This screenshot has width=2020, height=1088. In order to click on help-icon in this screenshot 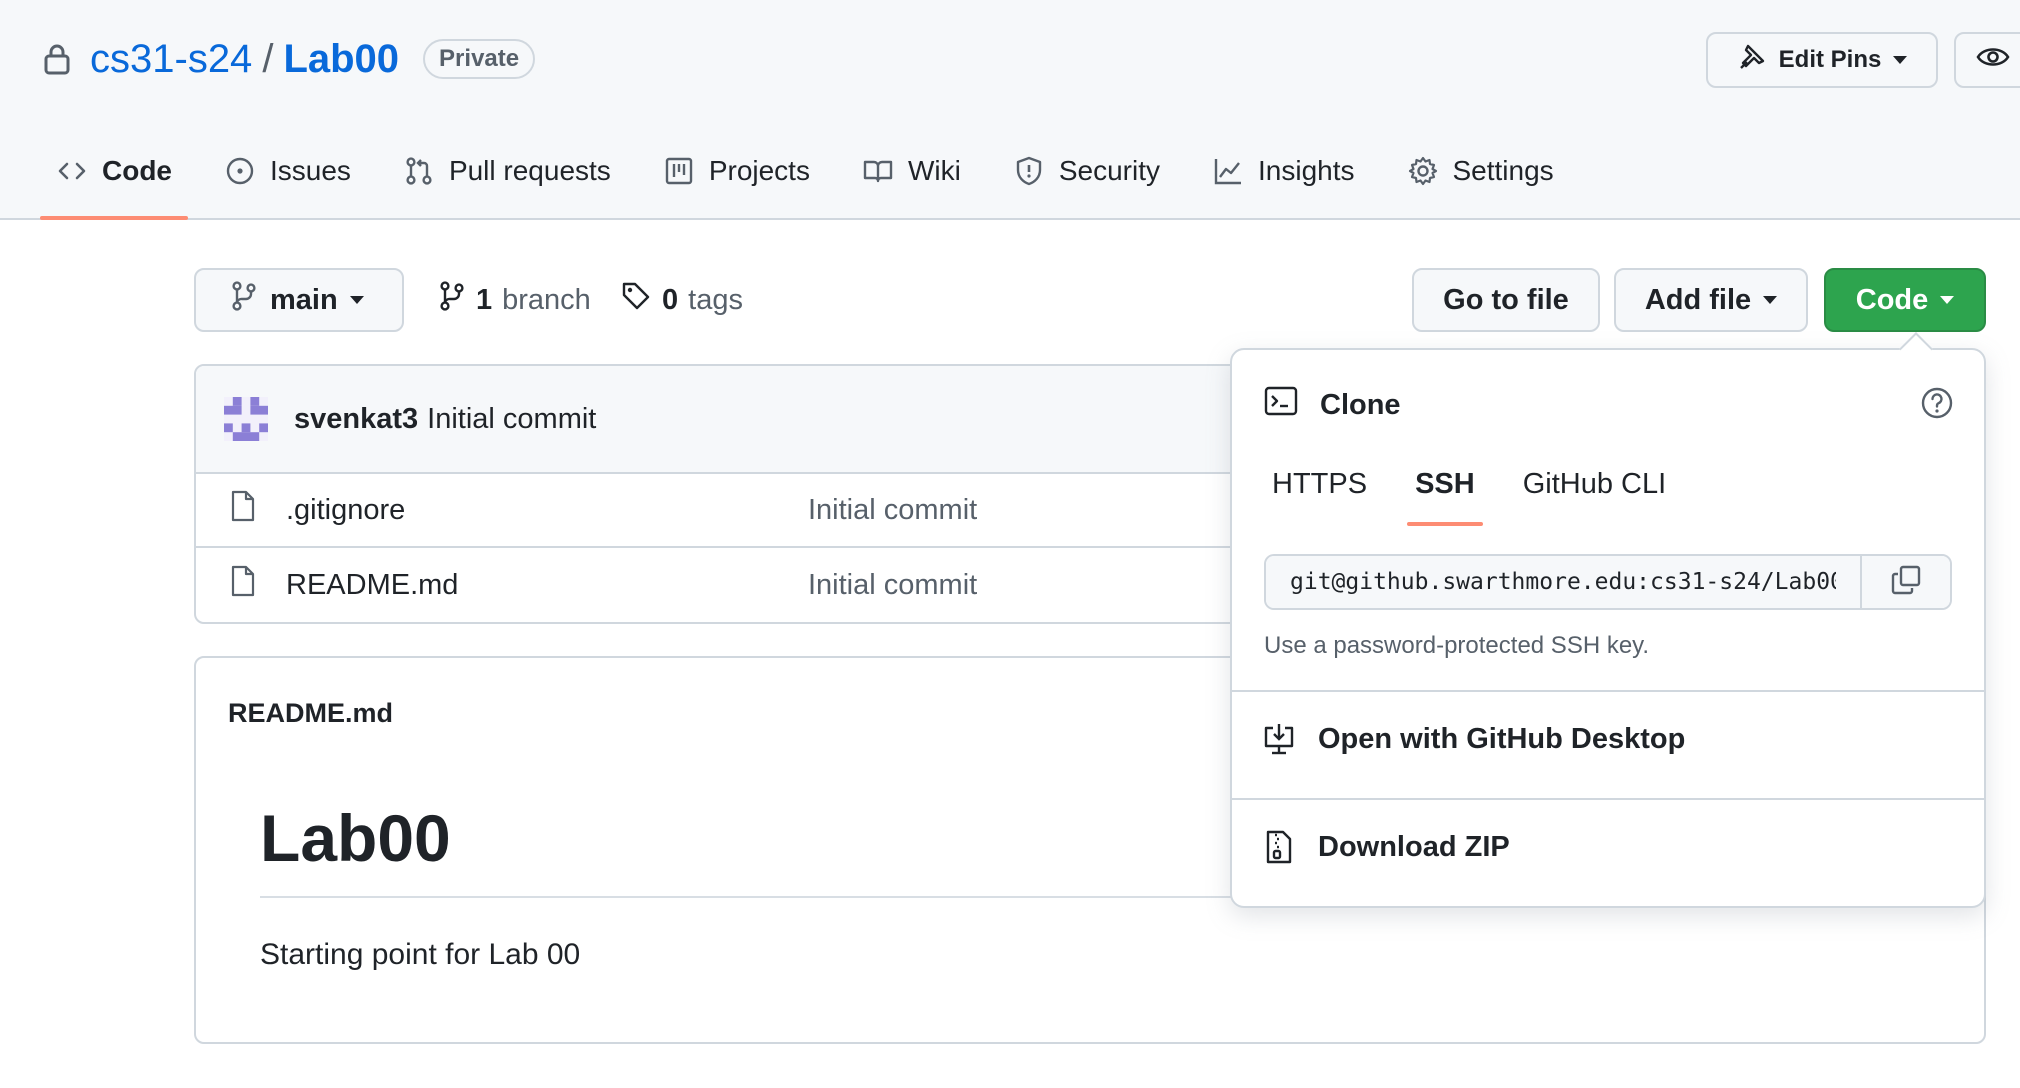, I will do `click(1937, 403)`.